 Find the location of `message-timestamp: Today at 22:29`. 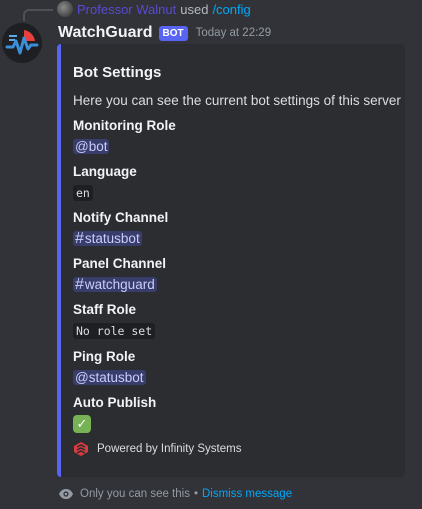

message-timestamp: Today at 22:29 is located at coordinates (233, 33).